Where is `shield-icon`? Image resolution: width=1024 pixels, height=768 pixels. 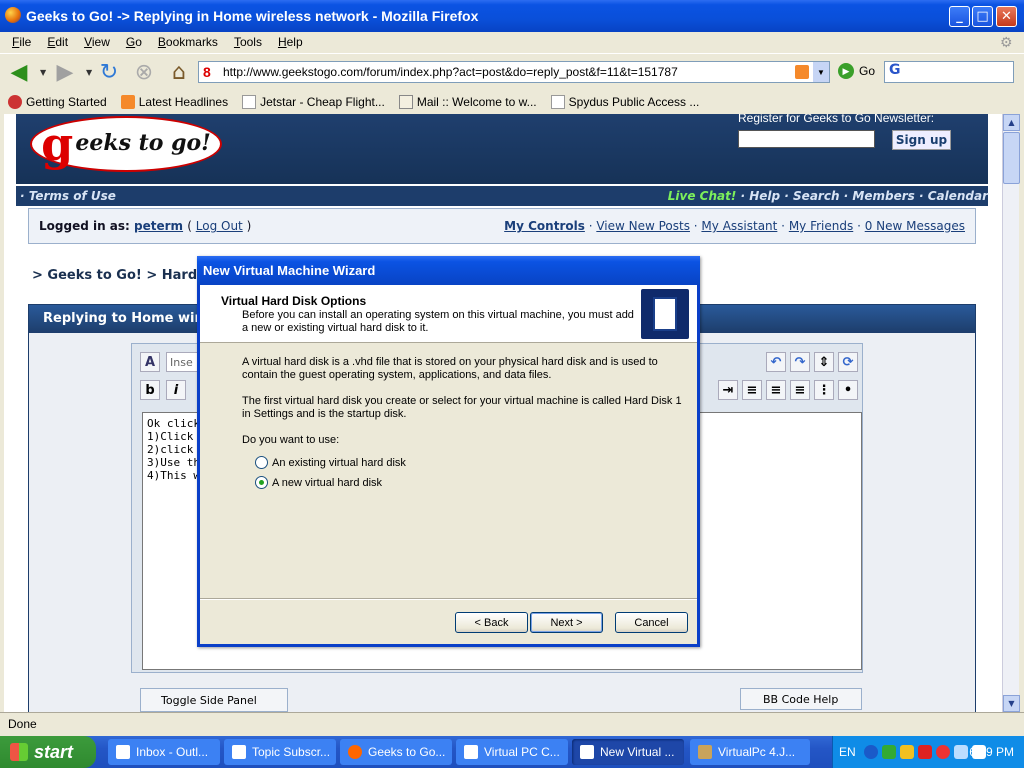
shield-icon is located at coordinates (888, 752).